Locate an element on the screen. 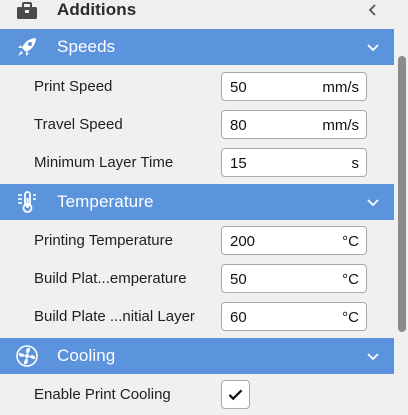 The height and width of the screenshot is (415, 408). min-layer-time-label: Minimum Layer Time is located at coordinates (104, 162).